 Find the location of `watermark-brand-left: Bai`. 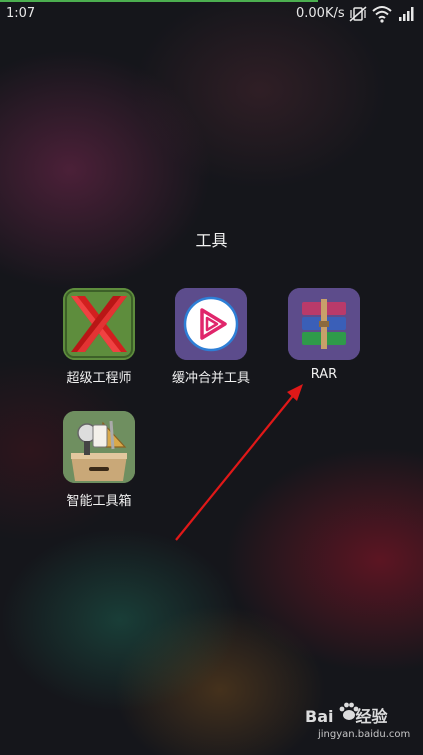

watermark-brand-left: Bai is located at coordinates (319, 716).